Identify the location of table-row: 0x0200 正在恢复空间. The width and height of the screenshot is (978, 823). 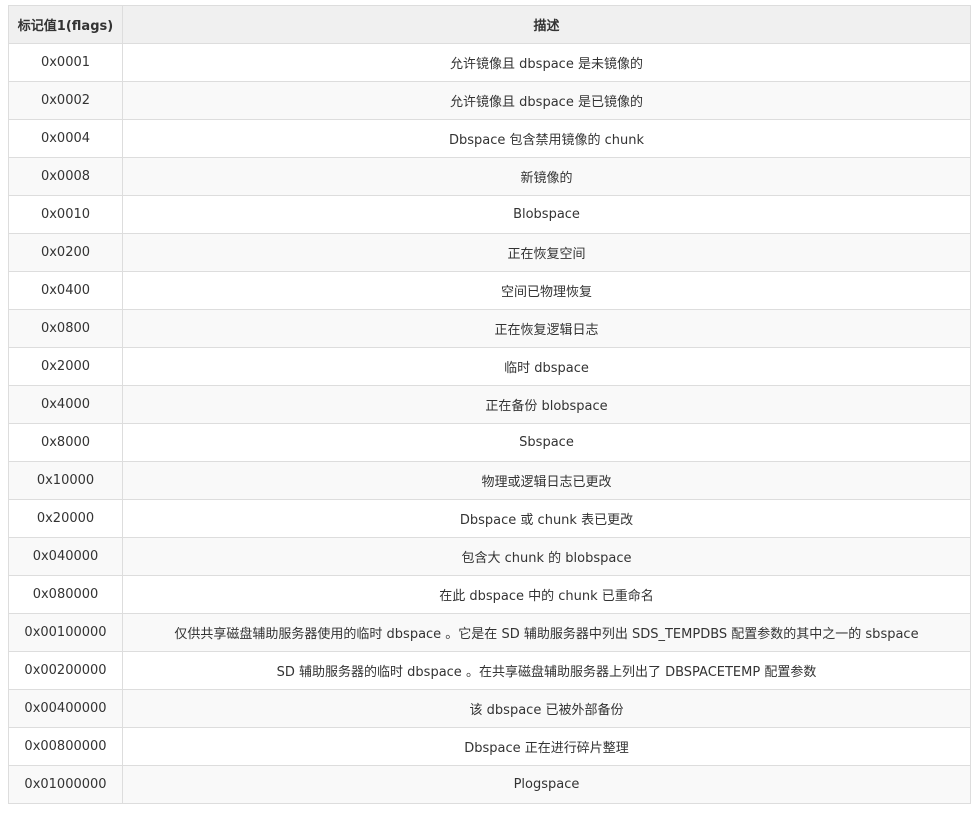
(489, 252).